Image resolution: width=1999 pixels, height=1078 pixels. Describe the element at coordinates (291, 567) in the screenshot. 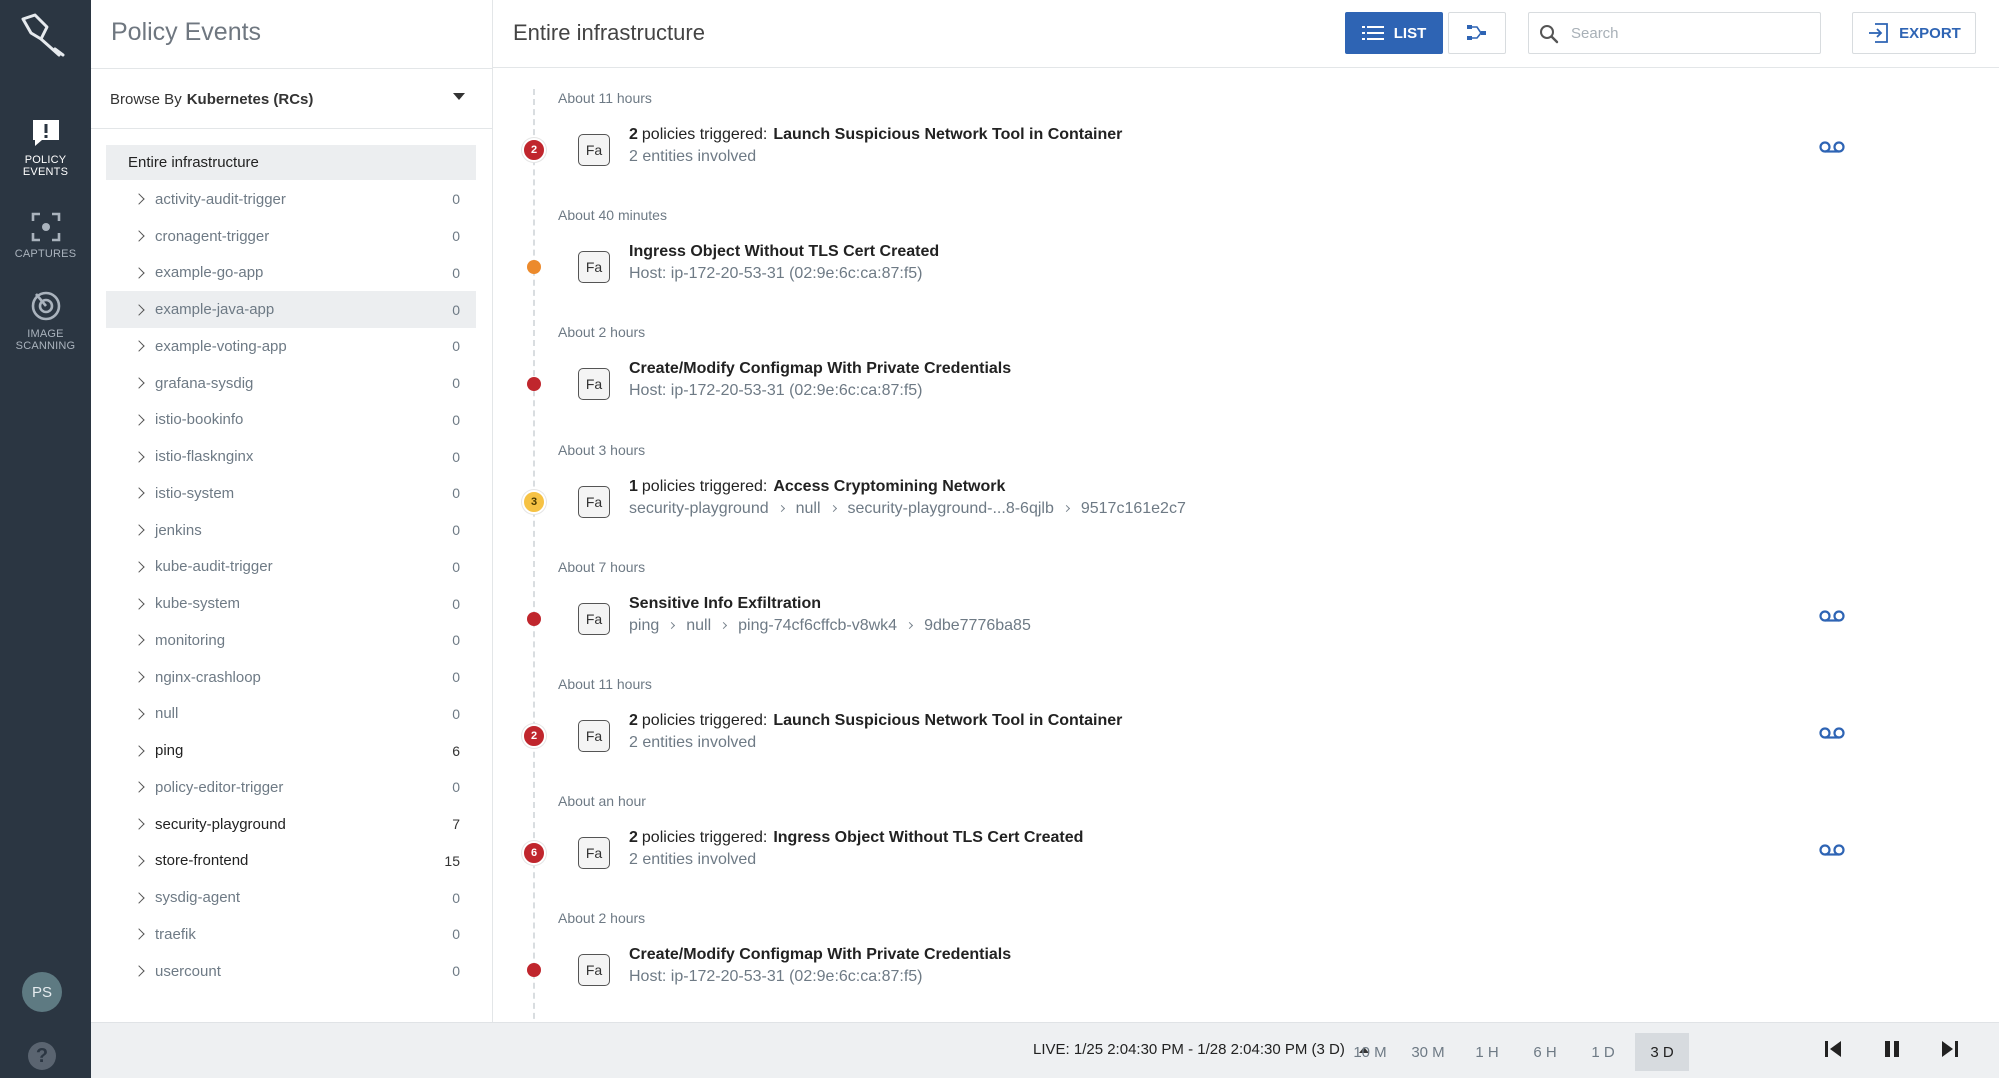

I see `tree-item: kube-audit-trigger 0` at that location.